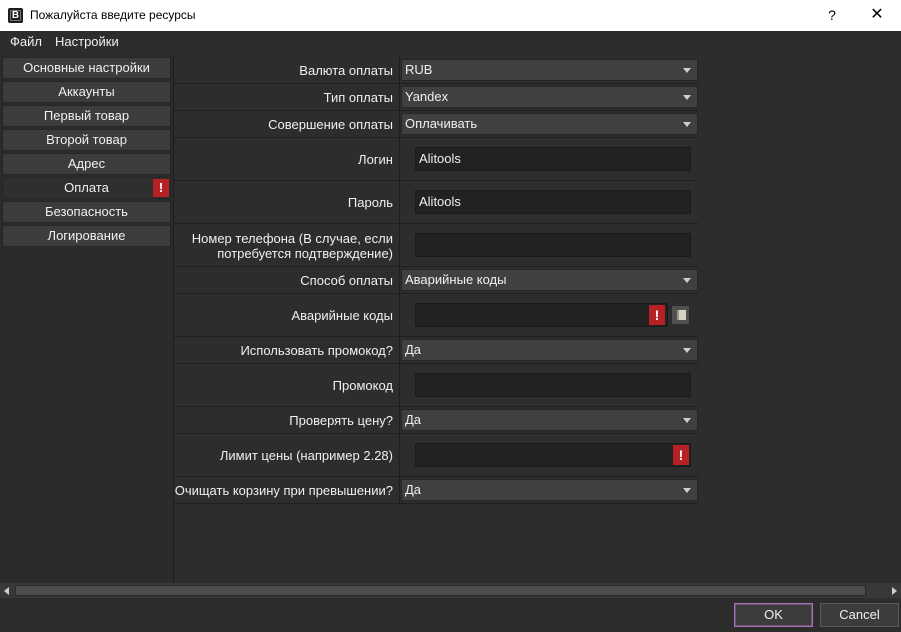 The image size is (901, 632). Describe the element at coordinates (413, 419) in the screenshot. I see `check-price-value: Да` at that location.